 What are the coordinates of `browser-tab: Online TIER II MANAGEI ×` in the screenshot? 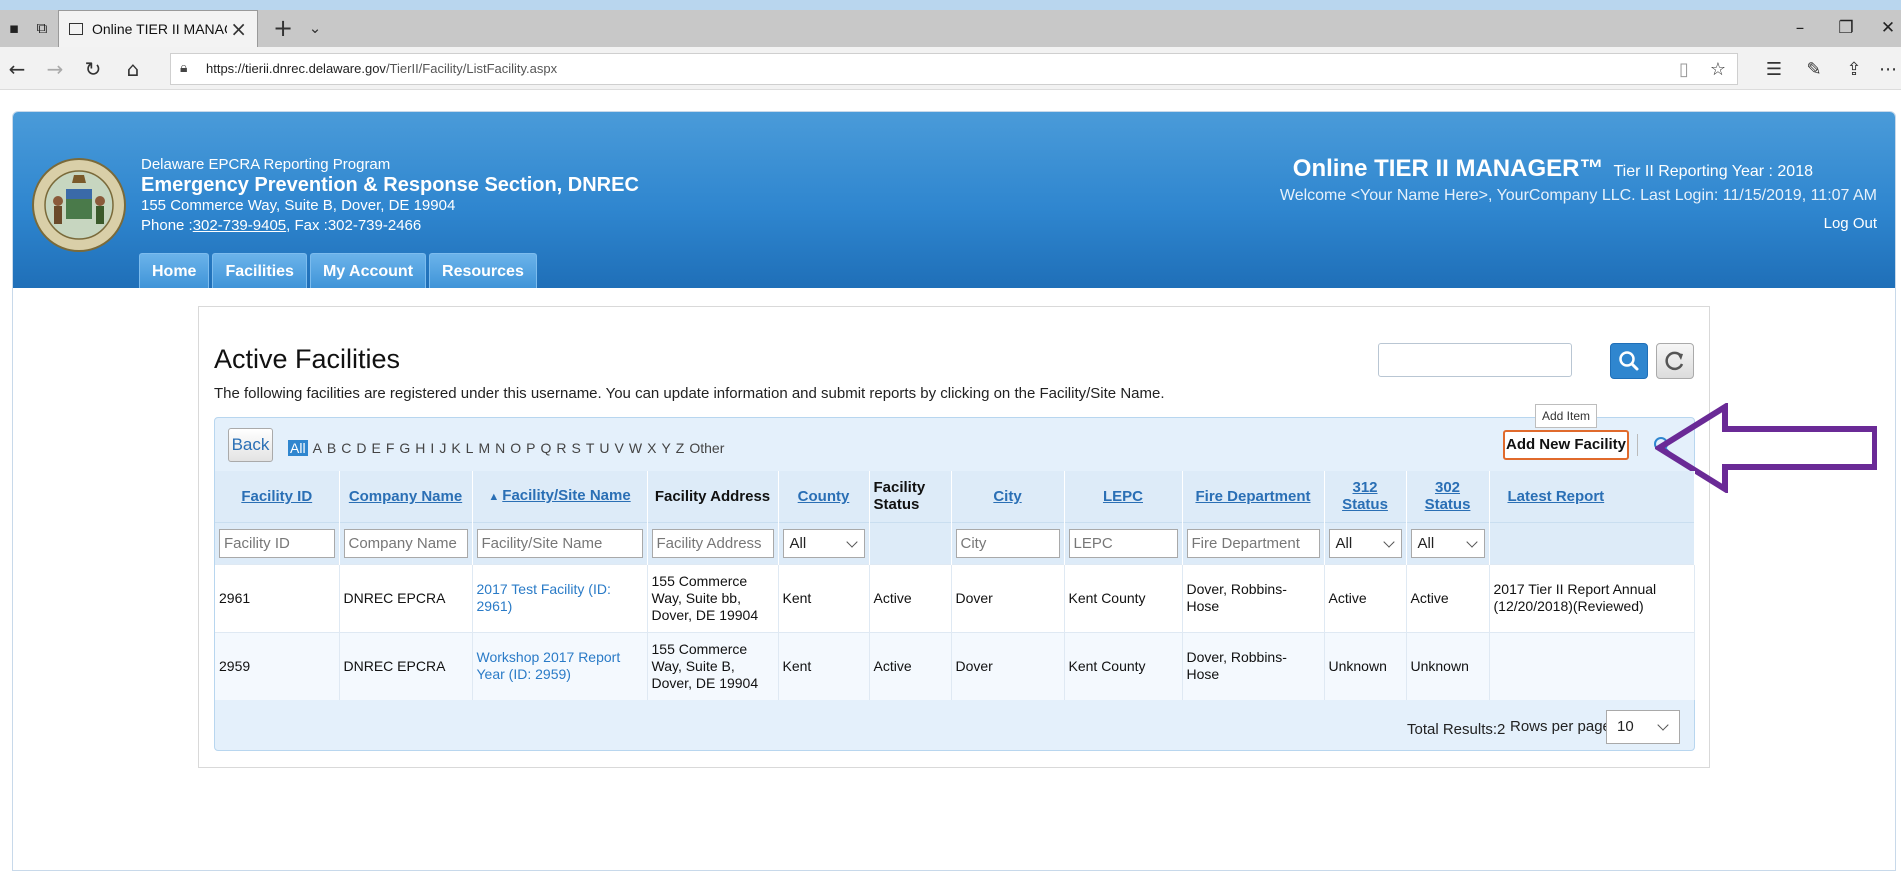 It's located at (158, 28).